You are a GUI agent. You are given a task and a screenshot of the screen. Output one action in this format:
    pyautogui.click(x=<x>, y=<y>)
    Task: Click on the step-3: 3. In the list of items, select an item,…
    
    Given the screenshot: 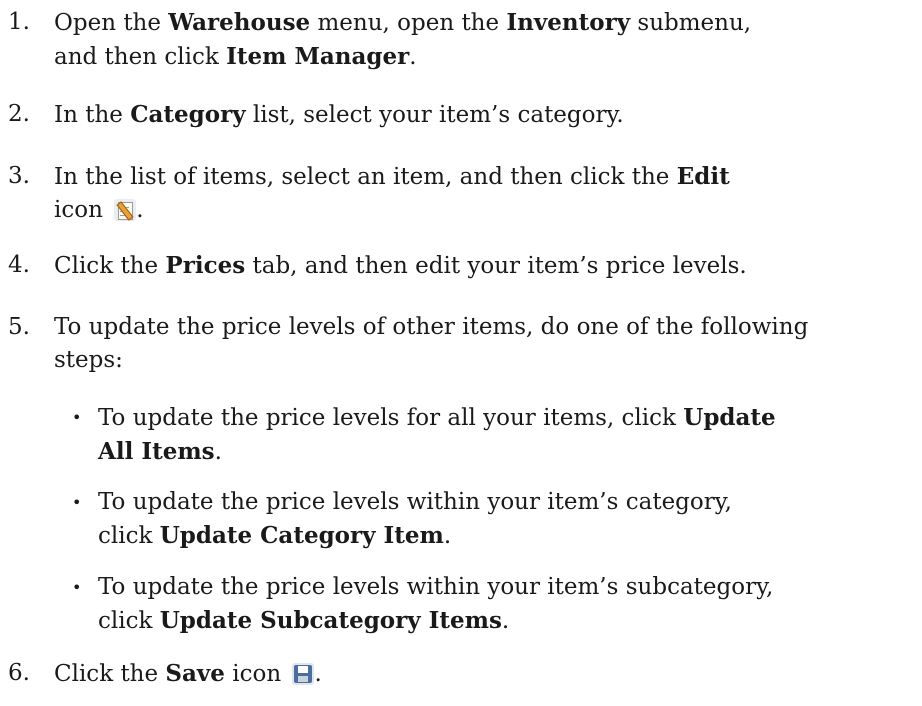 What is the action you would take?
    pyautogui.click(x=463, y=193)
    